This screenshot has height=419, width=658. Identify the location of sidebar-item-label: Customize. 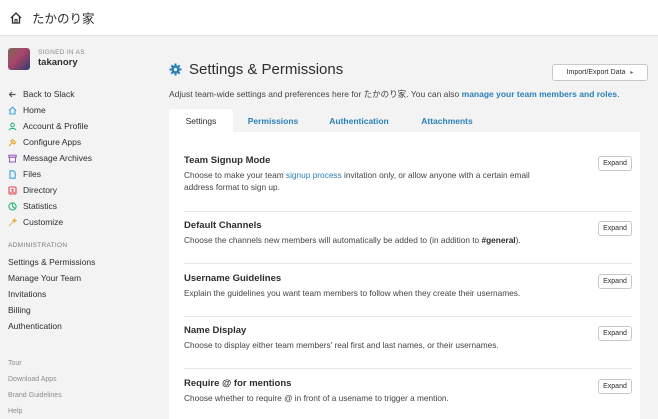
(43, 222).